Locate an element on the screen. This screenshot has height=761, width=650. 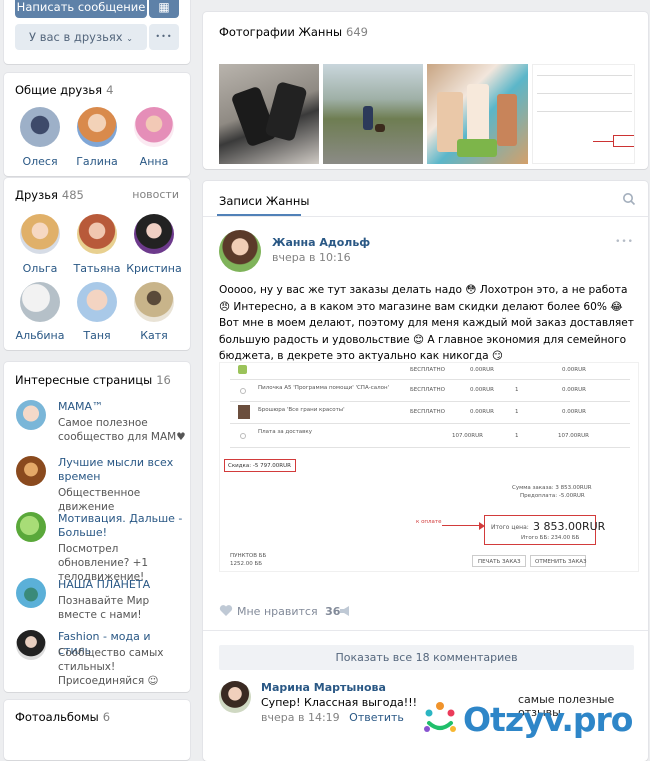
divider is located at coordinates (425, 216).